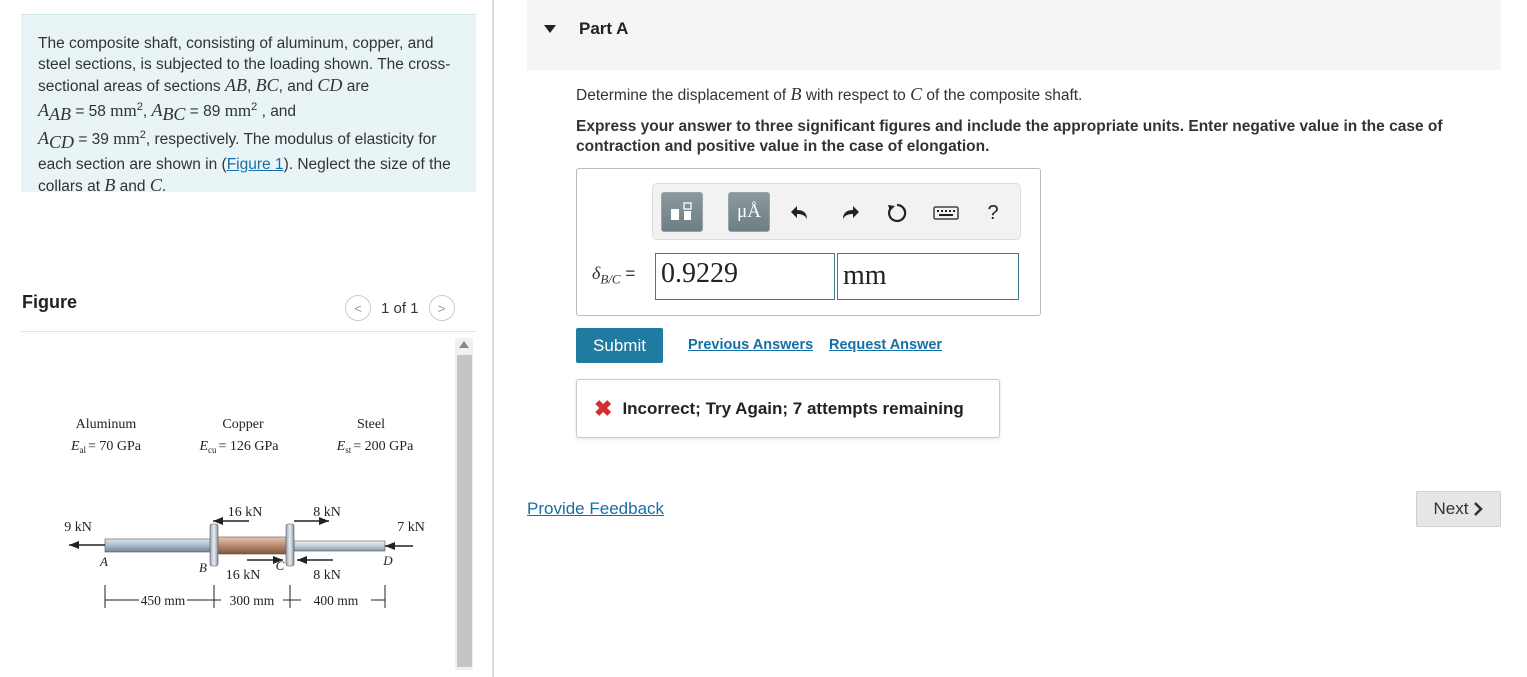 Image resolution: width=1527 pixels, height=677 pixels. What do you see at coordinates (375, 447) in the screenshot?
I see `steel-modulus: Est = 200 GPa` at bounding box center [375, 447].